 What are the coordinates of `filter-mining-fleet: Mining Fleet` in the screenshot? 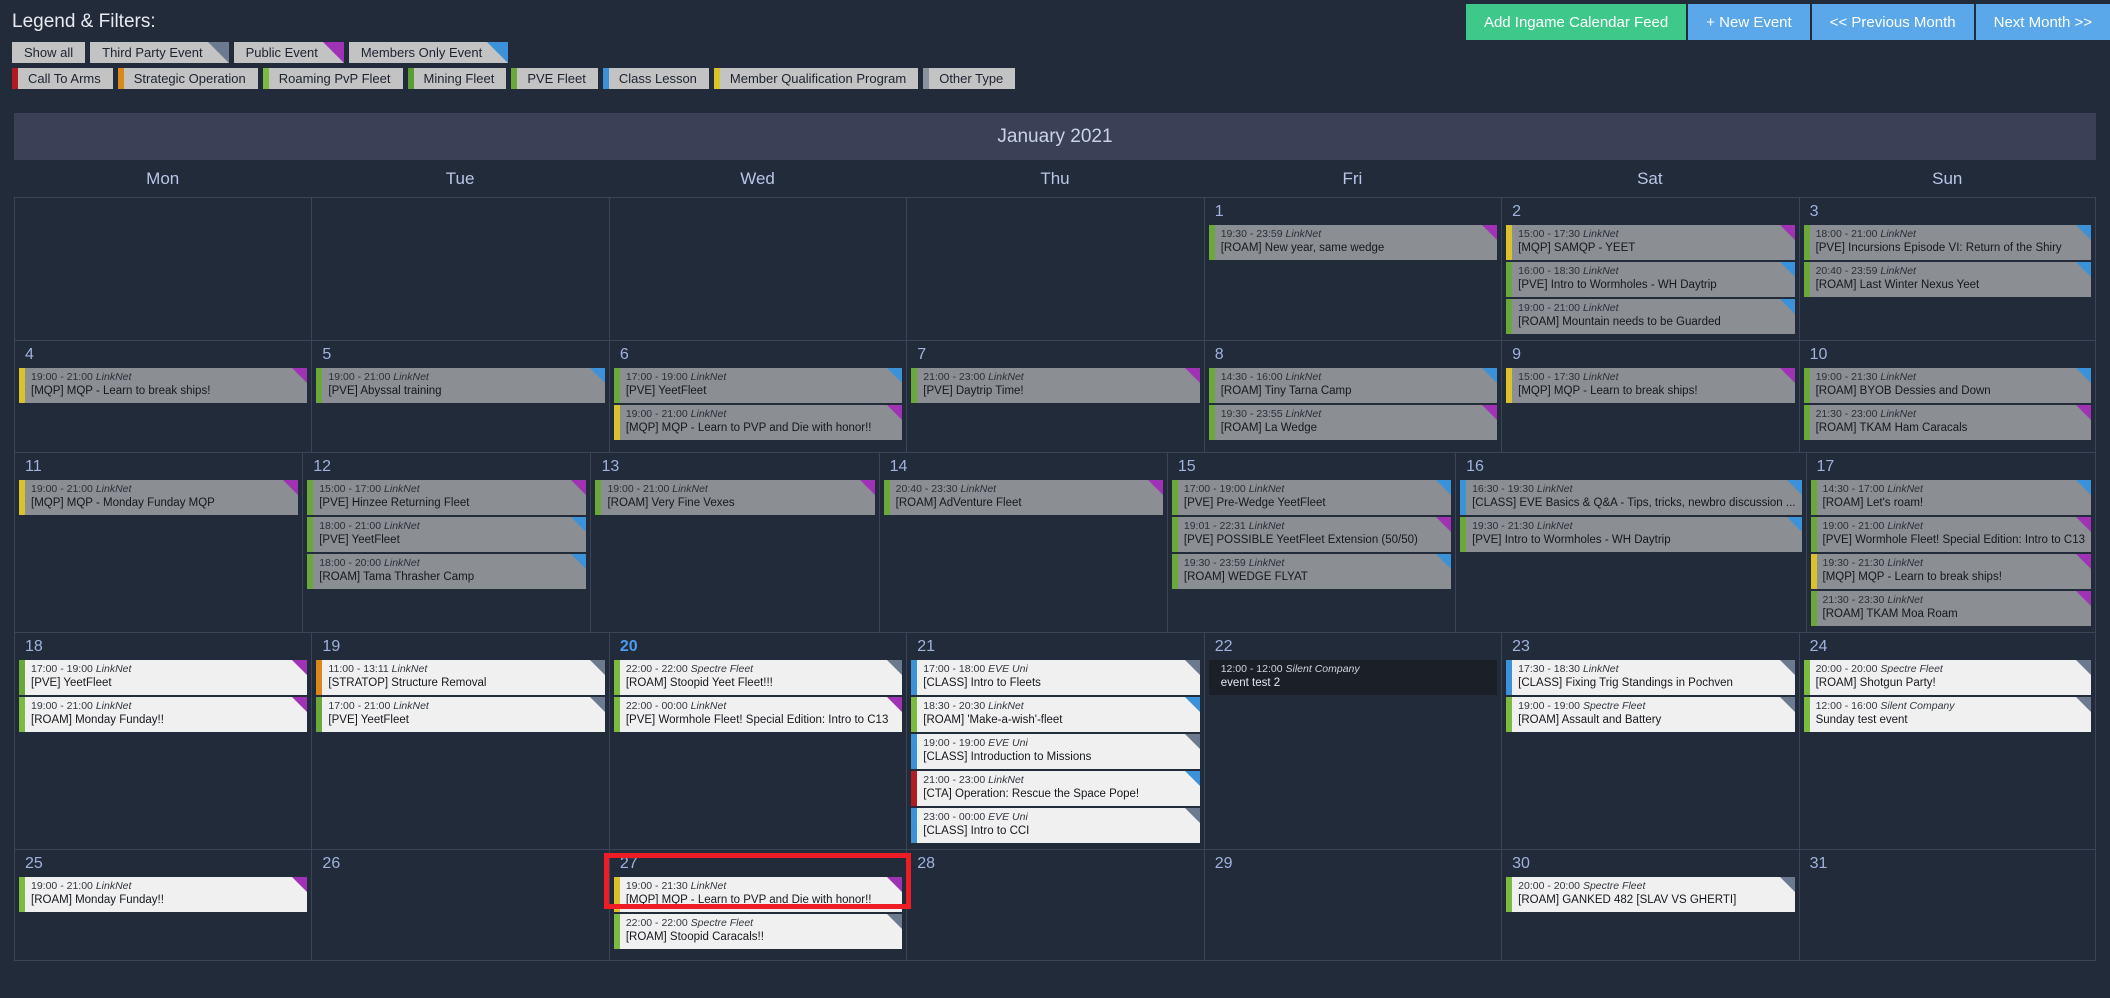 It's located at (457, 78).